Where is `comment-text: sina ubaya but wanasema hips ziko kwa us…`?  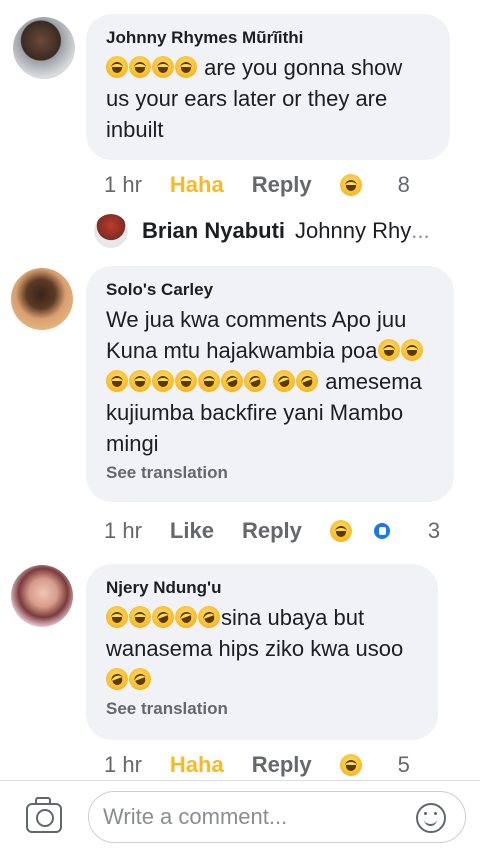
comment-text: sina ubaya but wanasema hips ziko kwa us… is located at coordinates (259, 648).